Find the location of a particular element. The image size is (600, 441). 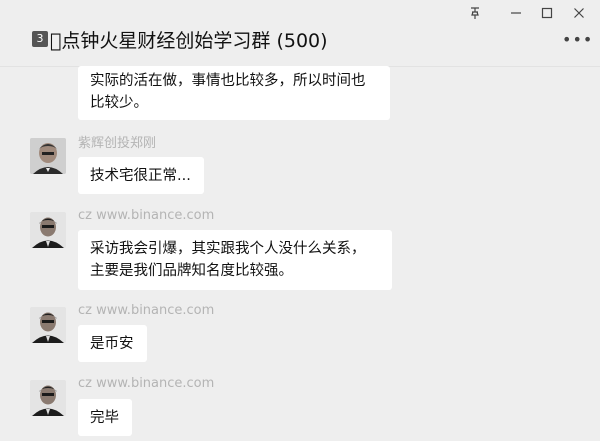

sender-name: 紫辉创投郑刚 is located at coordinates (117, 143).